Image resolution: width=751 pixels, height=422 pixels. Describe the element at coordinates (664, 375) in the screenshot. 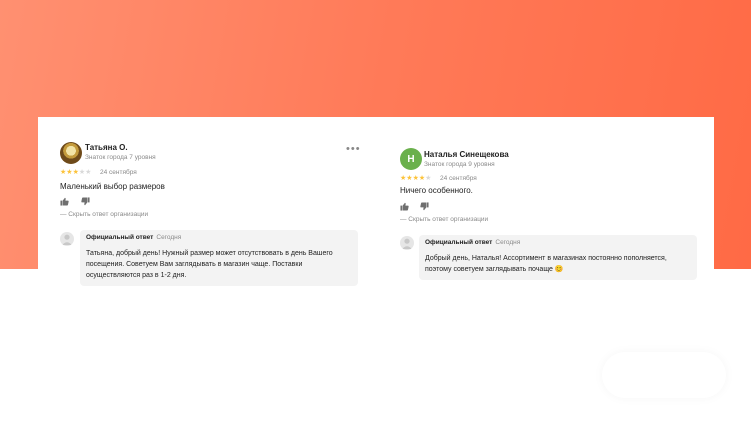

I see `floating-button` at that location.